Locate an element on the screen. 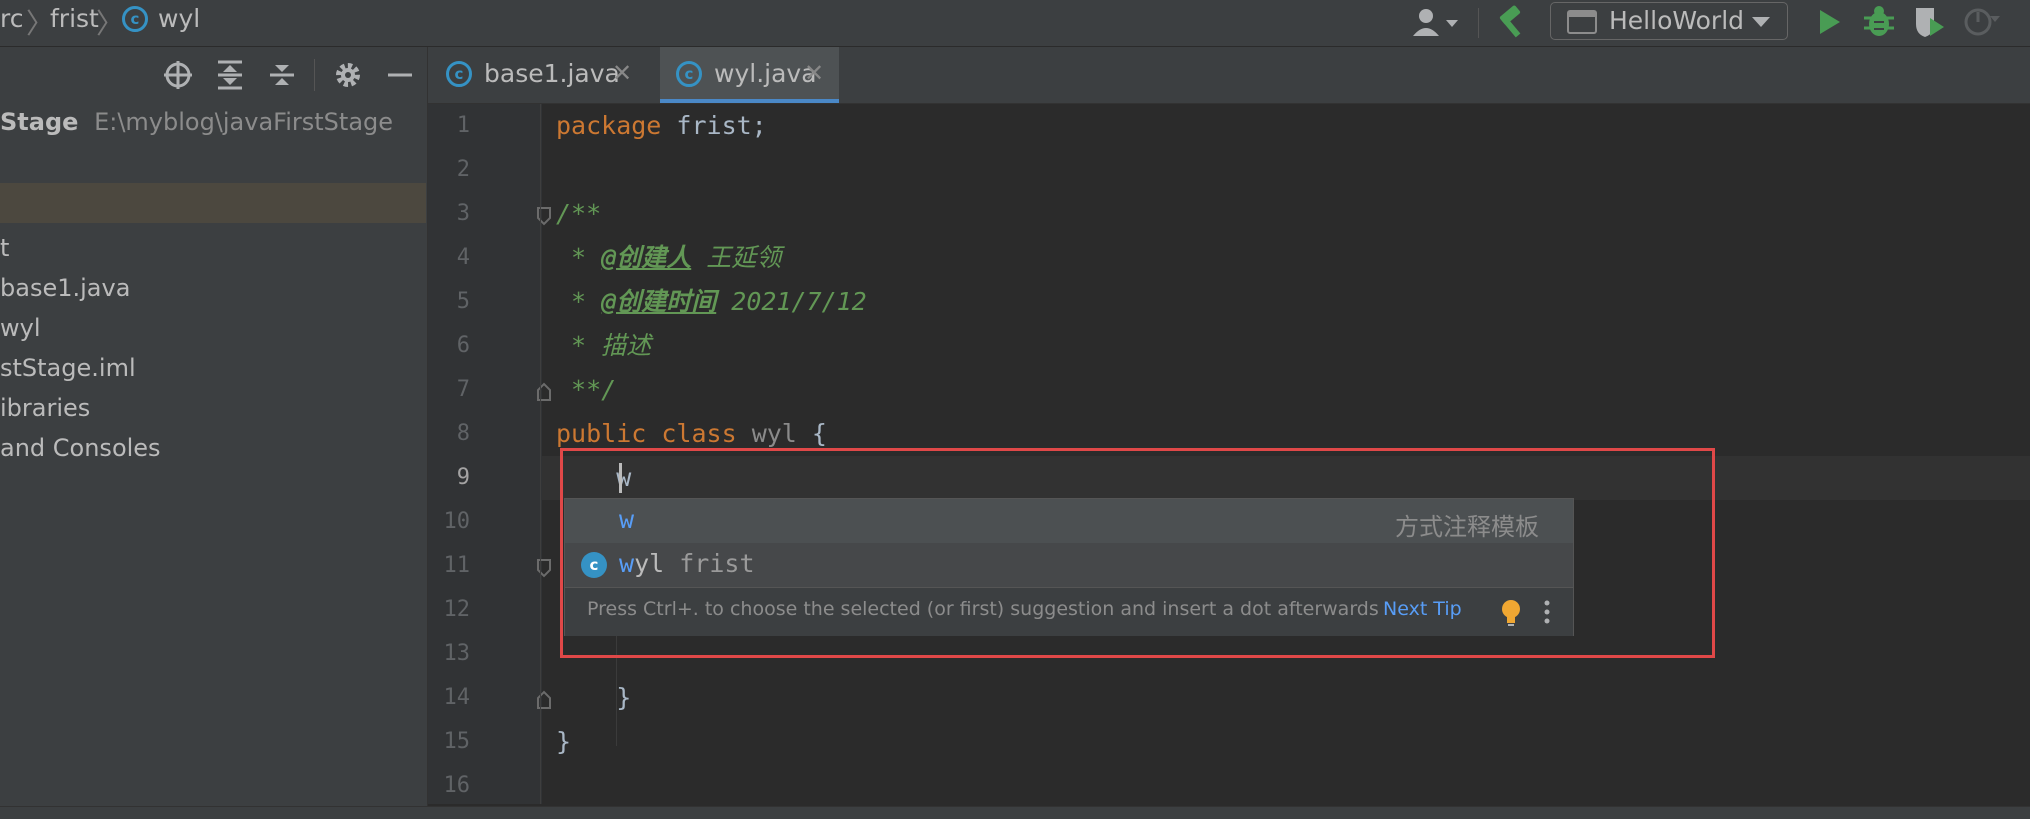  run-icon is located at coordinates (1829, 22).